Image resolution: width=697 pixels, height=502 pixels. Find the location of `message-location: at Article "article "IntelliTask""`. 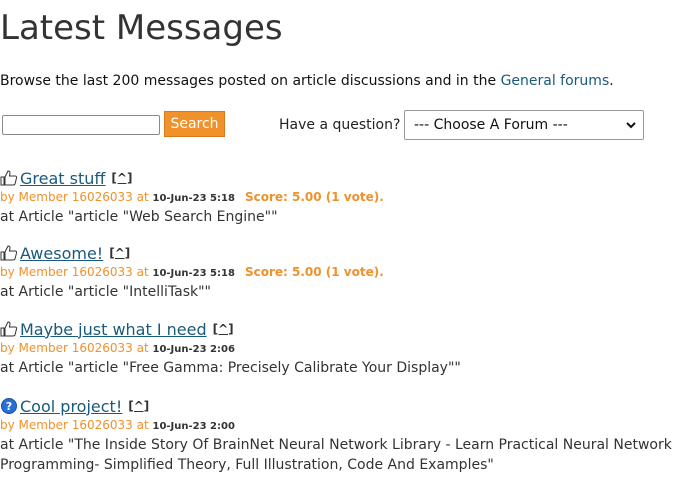

message-location: at Article "article "IntelliTask"" is located at coordinates (105, 292).